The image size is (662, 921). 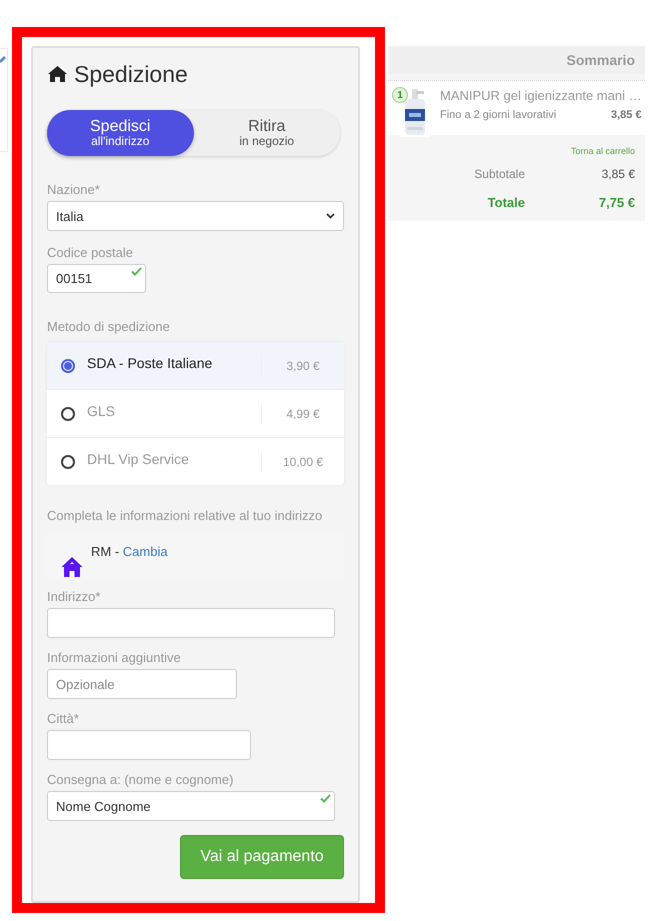 I want to click on section-label: Metodo di spedizione, so click(x=108, y=326).